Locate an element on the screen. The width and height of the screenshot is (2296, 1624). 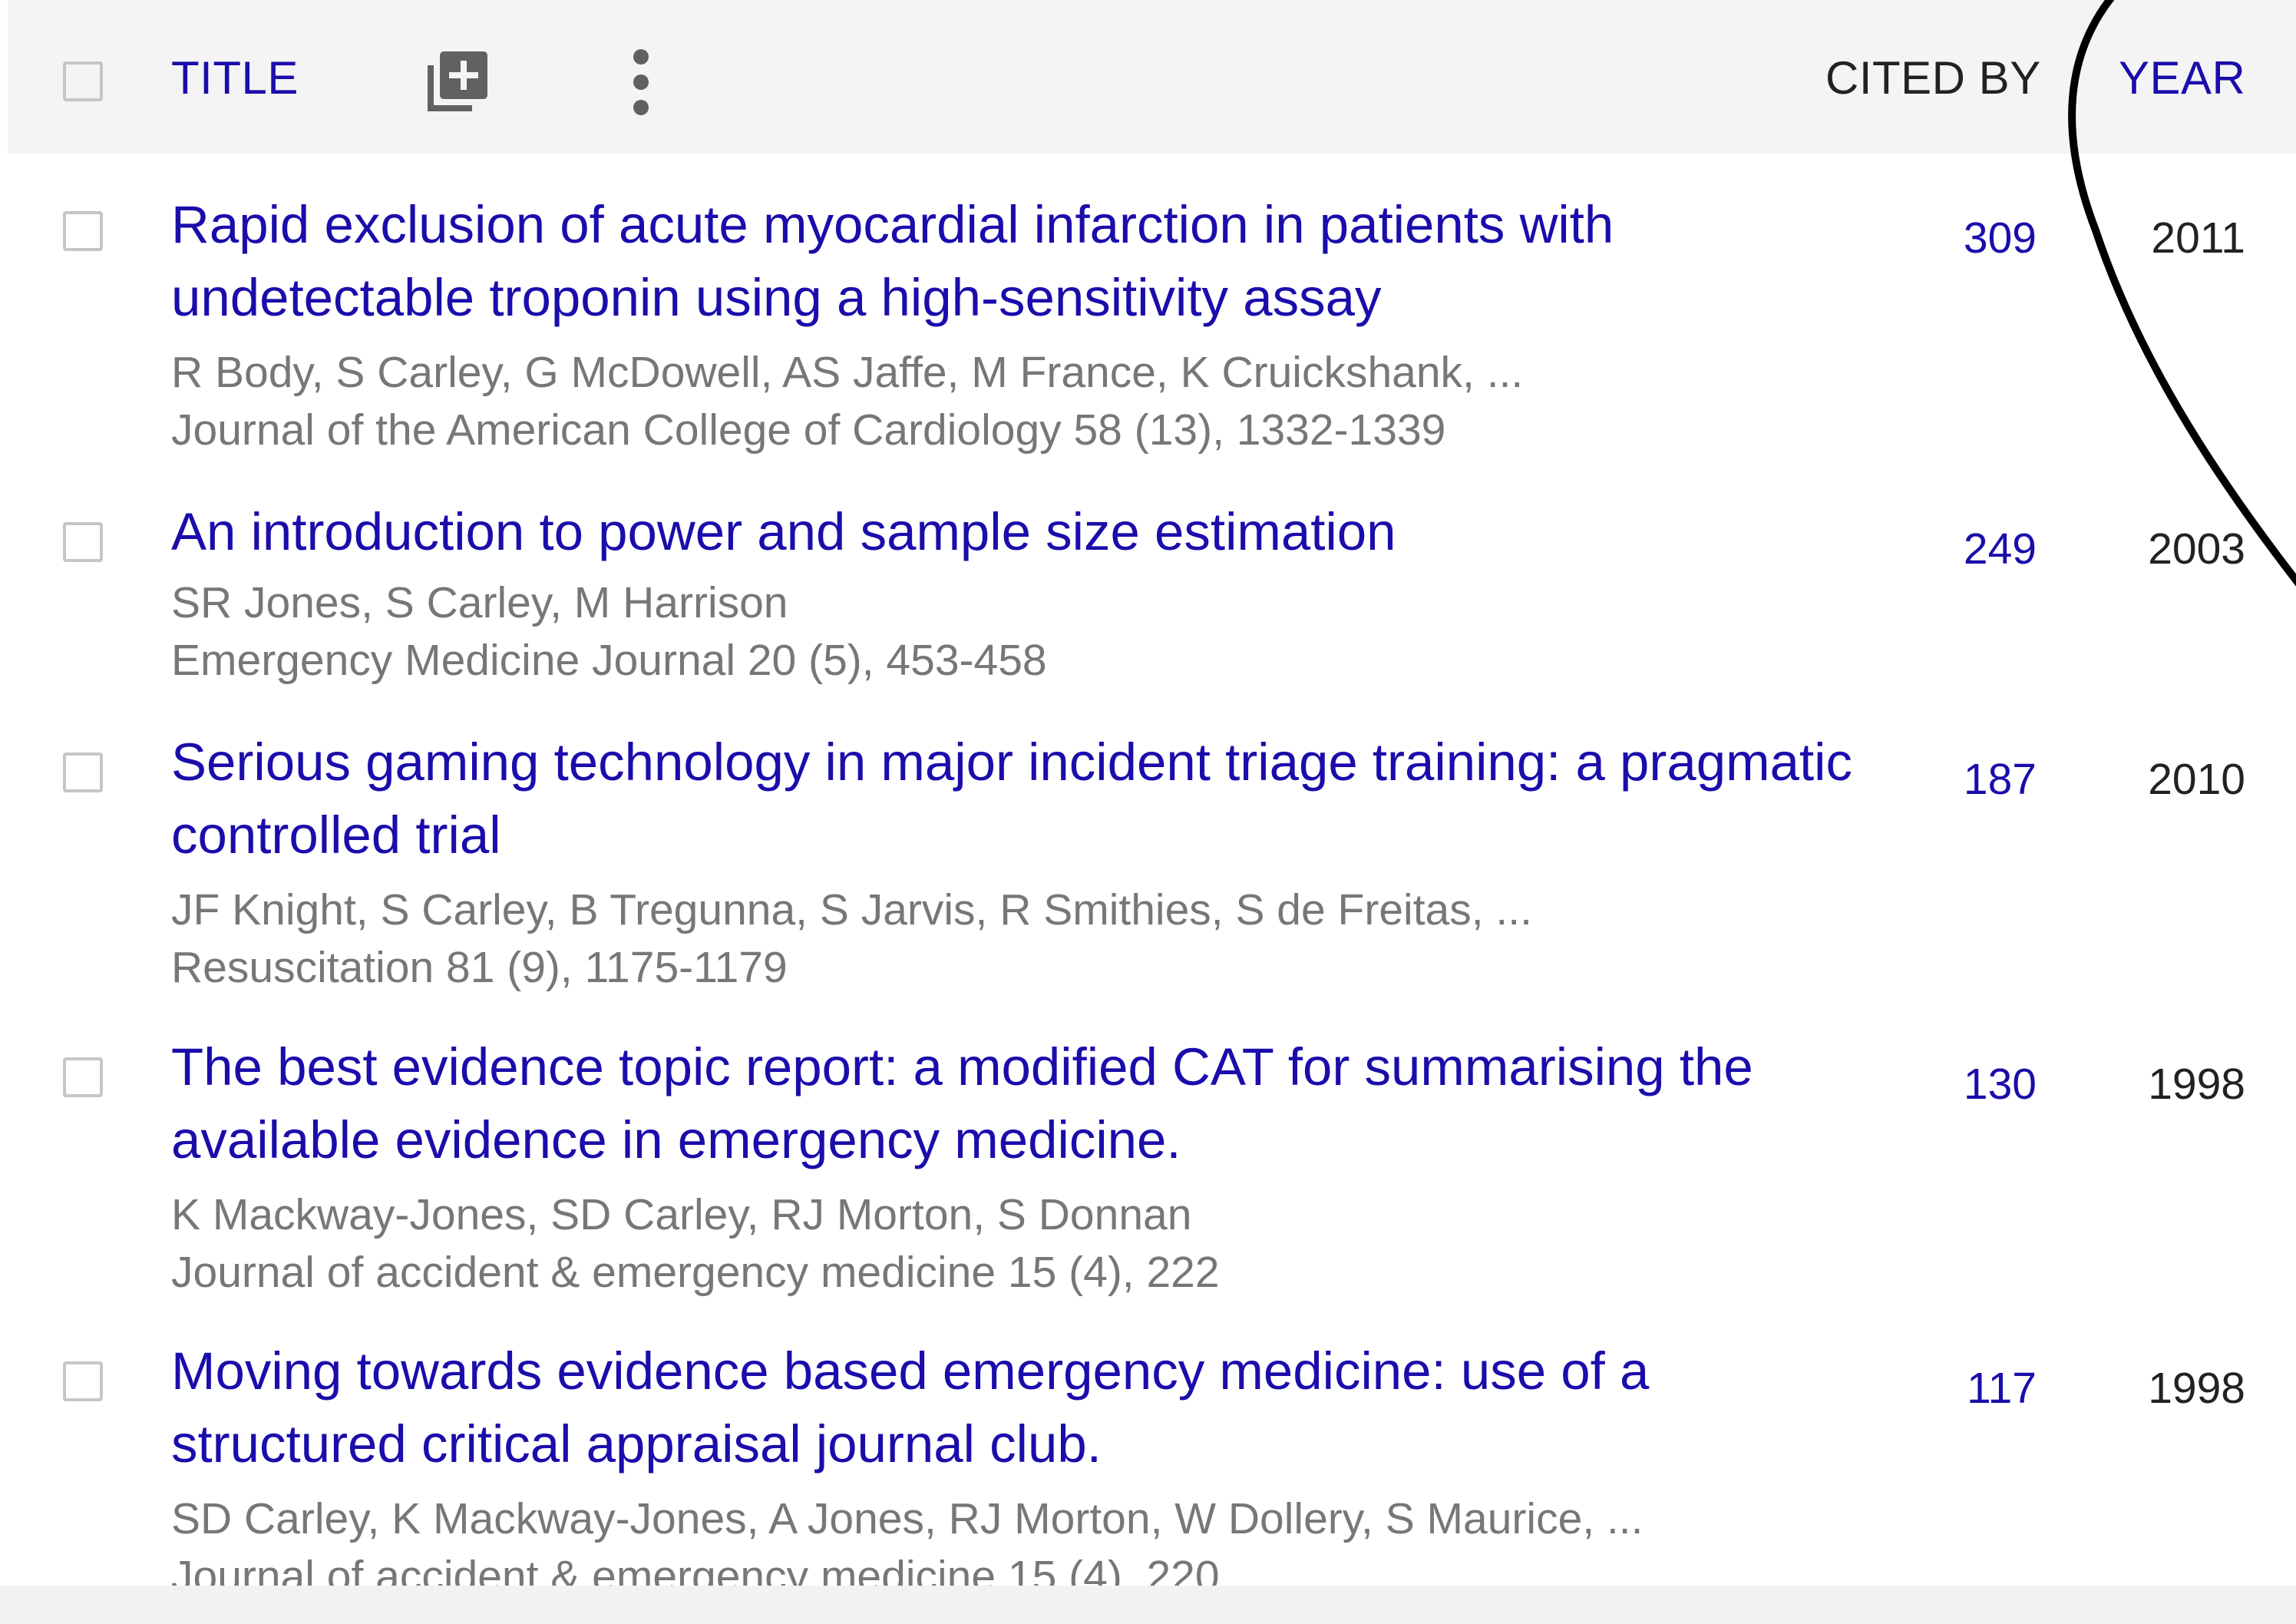
more-vert-icon is located at coordinates (641, 82).